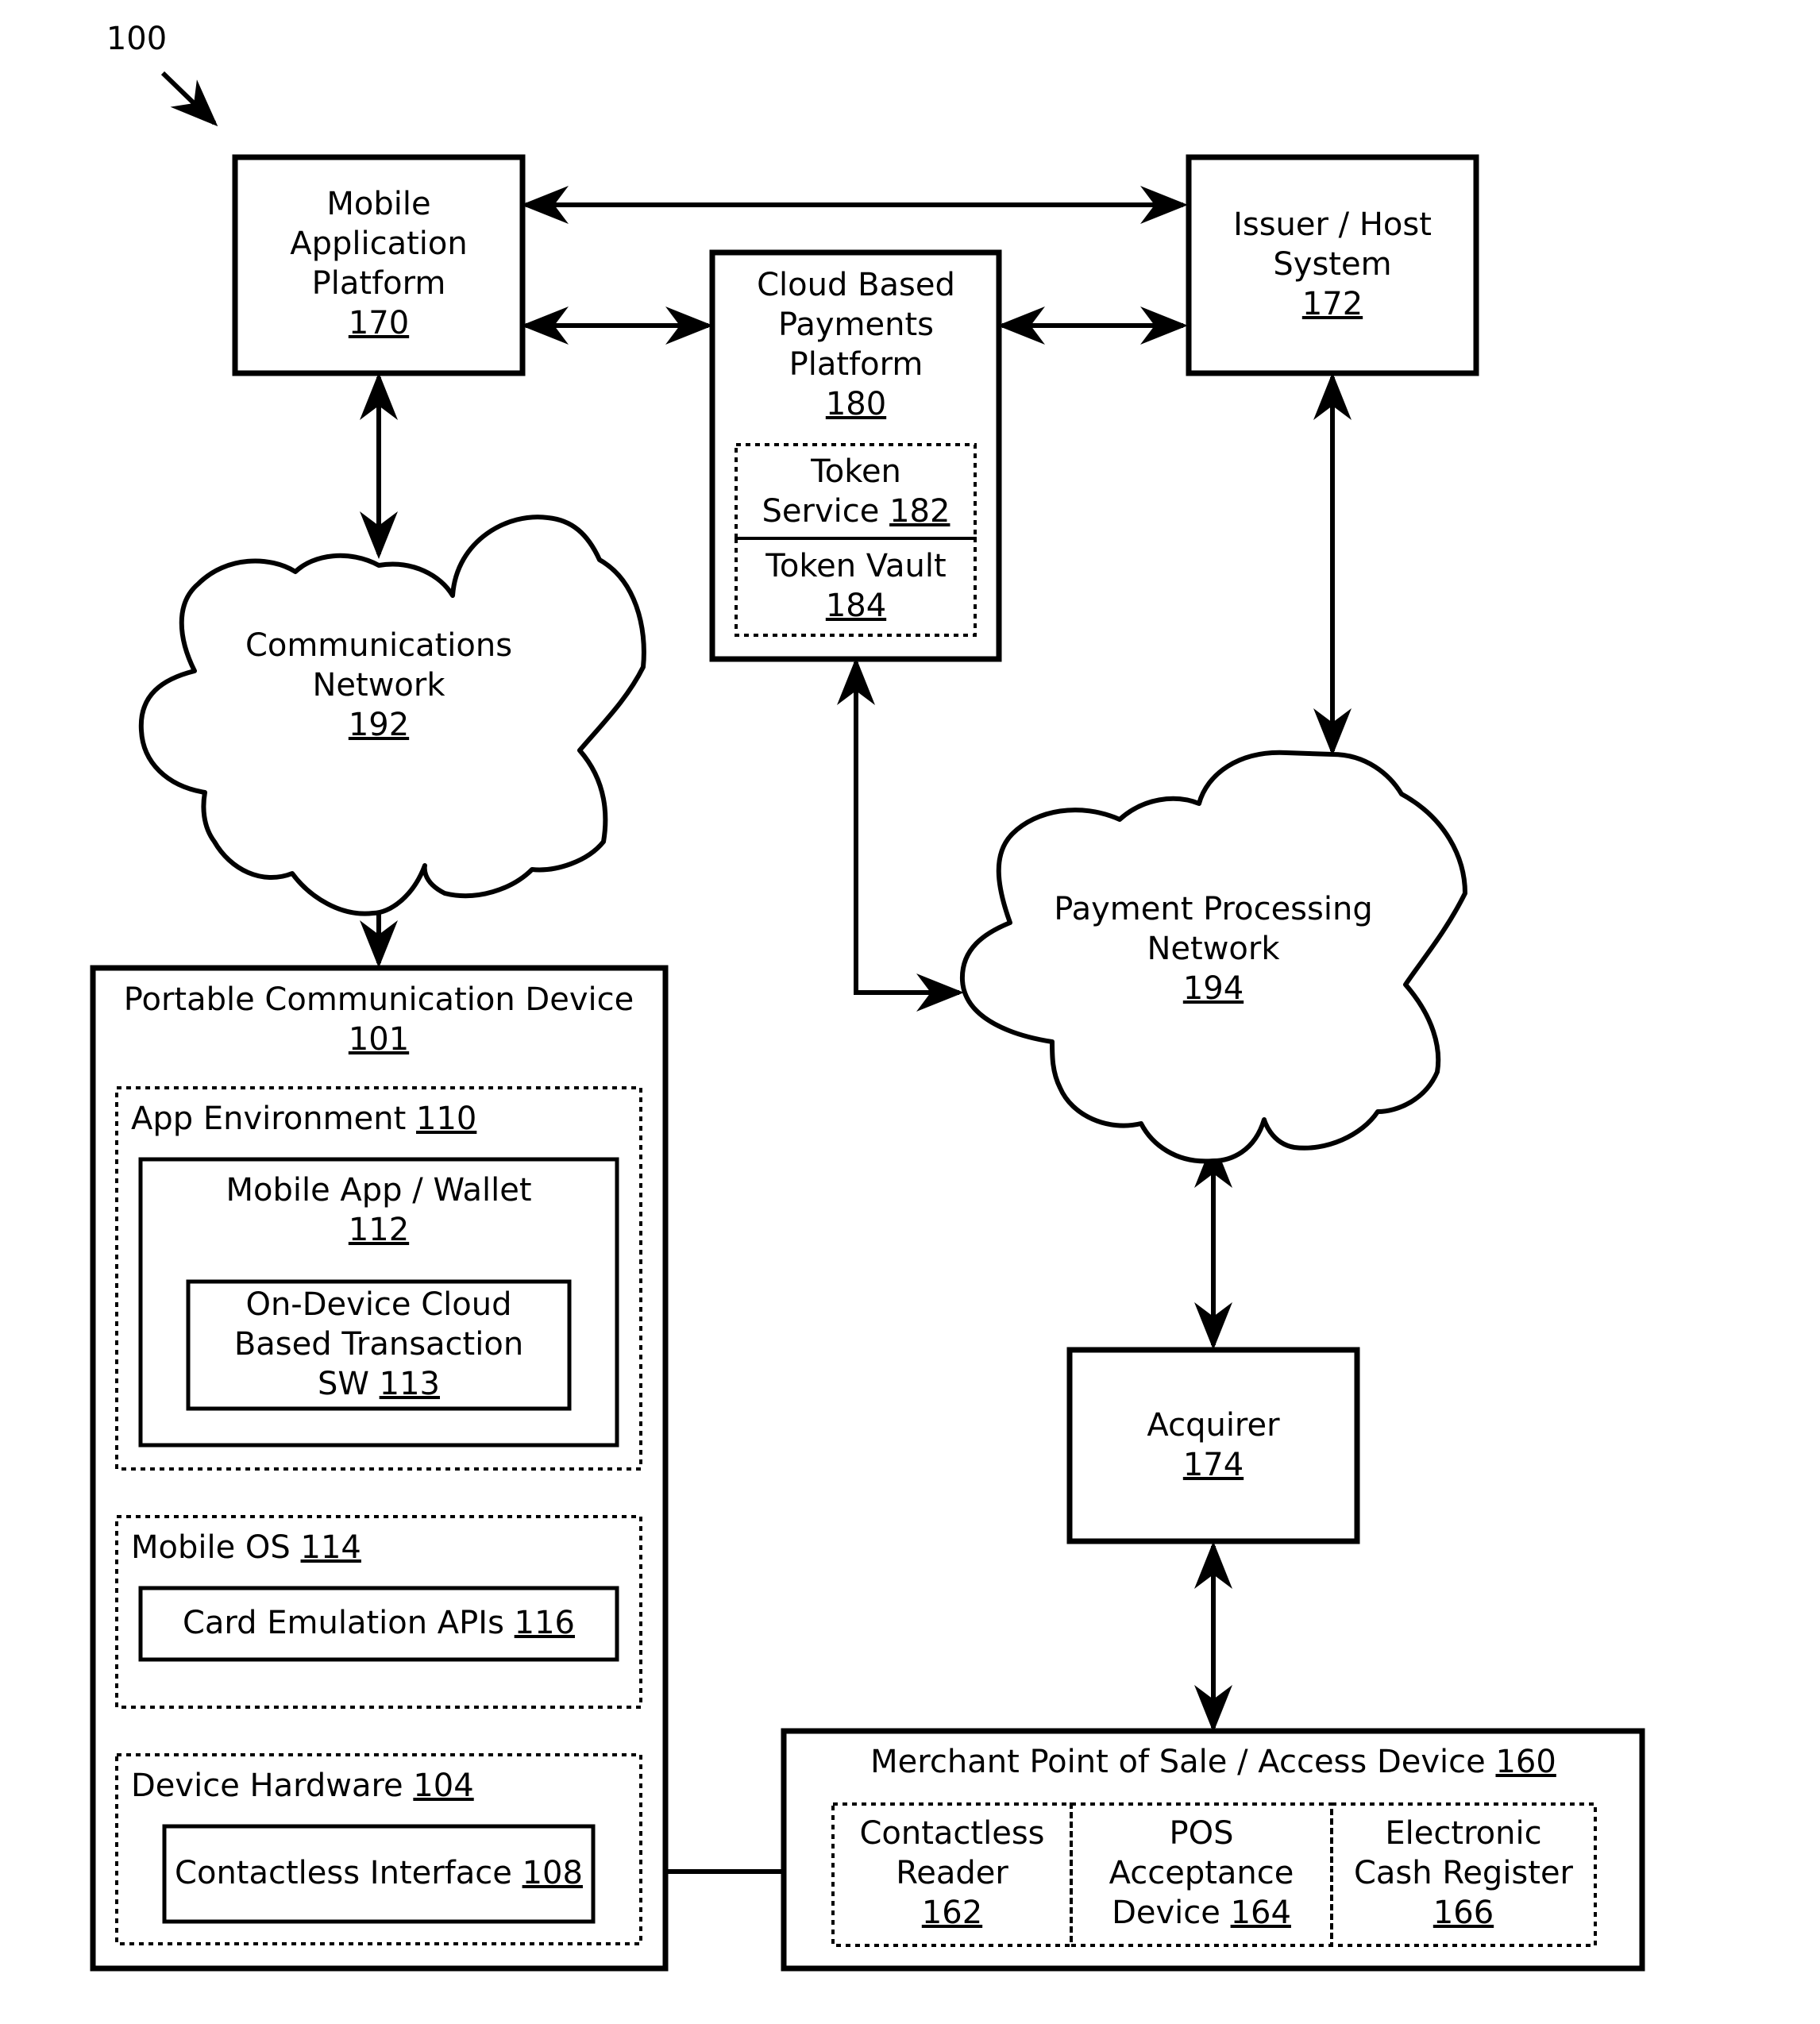 Image resolution: width=1820 pixels, height=2024 pixels. I want to click on svg-text: SW 113, so click(379, 1384).